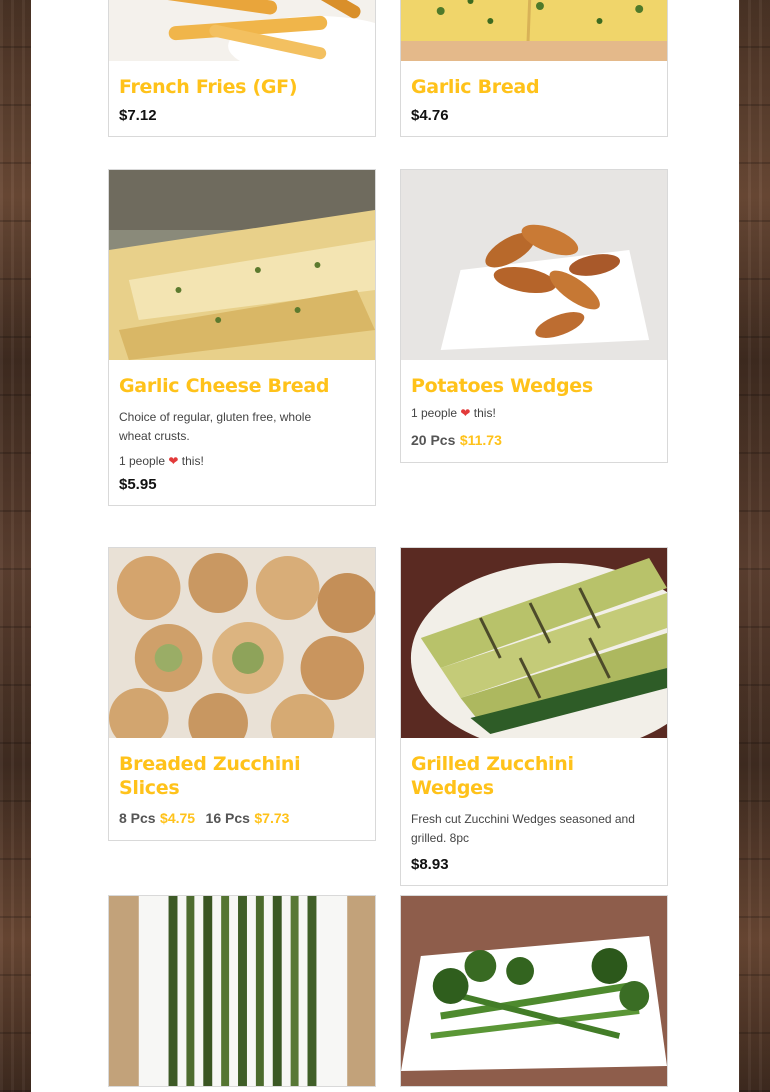 This screenshot has height=1092, width=770. I want to click on item-title: Grilled Zucchini Wedges, so click(534, 776).